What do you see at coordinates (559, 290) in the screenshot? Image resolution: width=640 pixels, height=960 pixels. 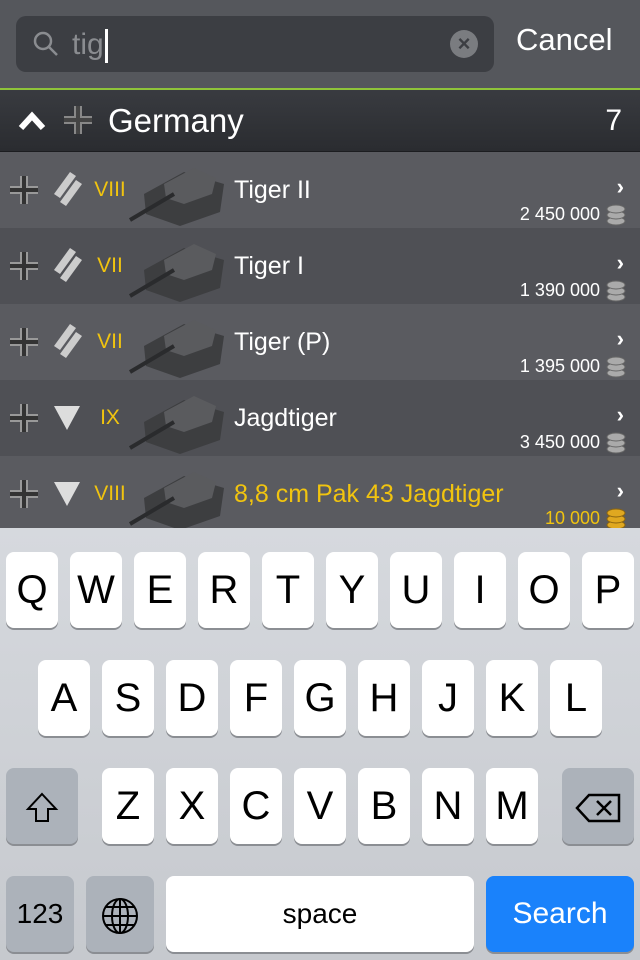 I see `vehicle-price: 1 390 000` at bounding box center [559, 290].